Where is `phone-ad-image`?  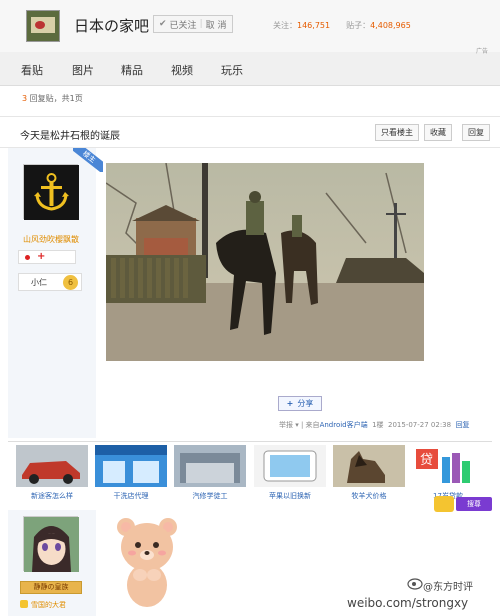
phone-ad-image is located at coordinates (290, 466).